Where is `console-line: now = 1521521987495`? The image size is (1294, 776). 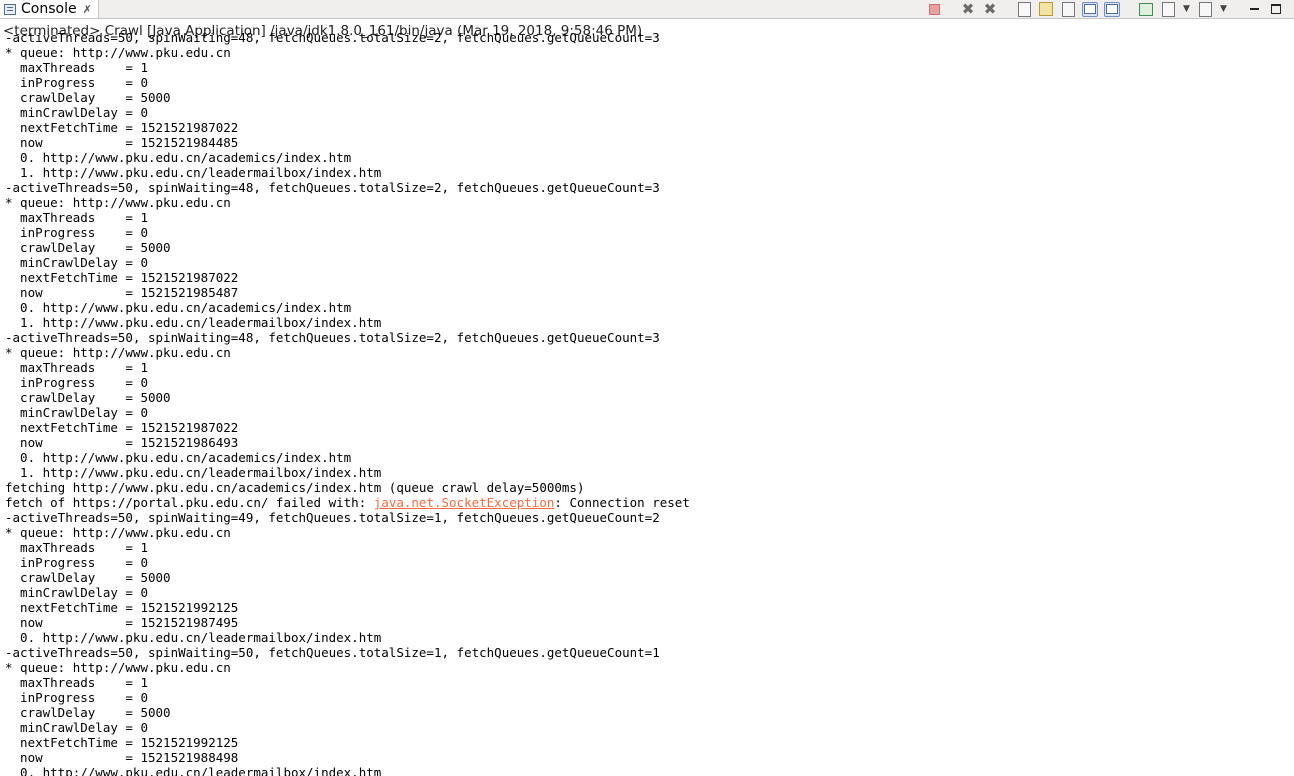
console-line: now = 1521521987495 is located at coordinates (122, 622).